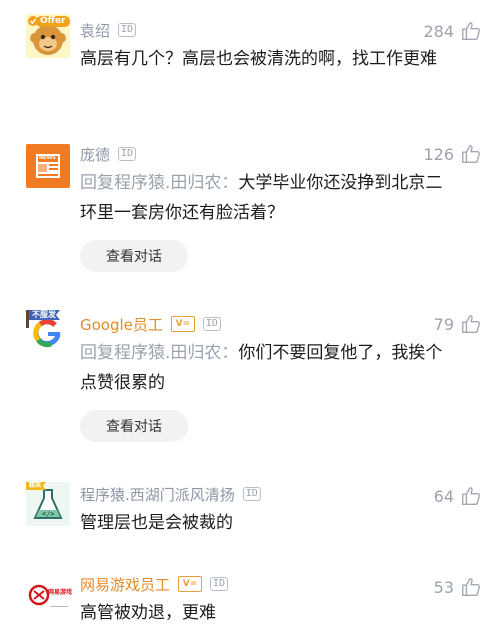 This screenshot has width=500, height=630. What do you see at coordinates (48, 166) in the screenshot?
I see `news-avatar: NEWS` at bounding box center [48, 166].